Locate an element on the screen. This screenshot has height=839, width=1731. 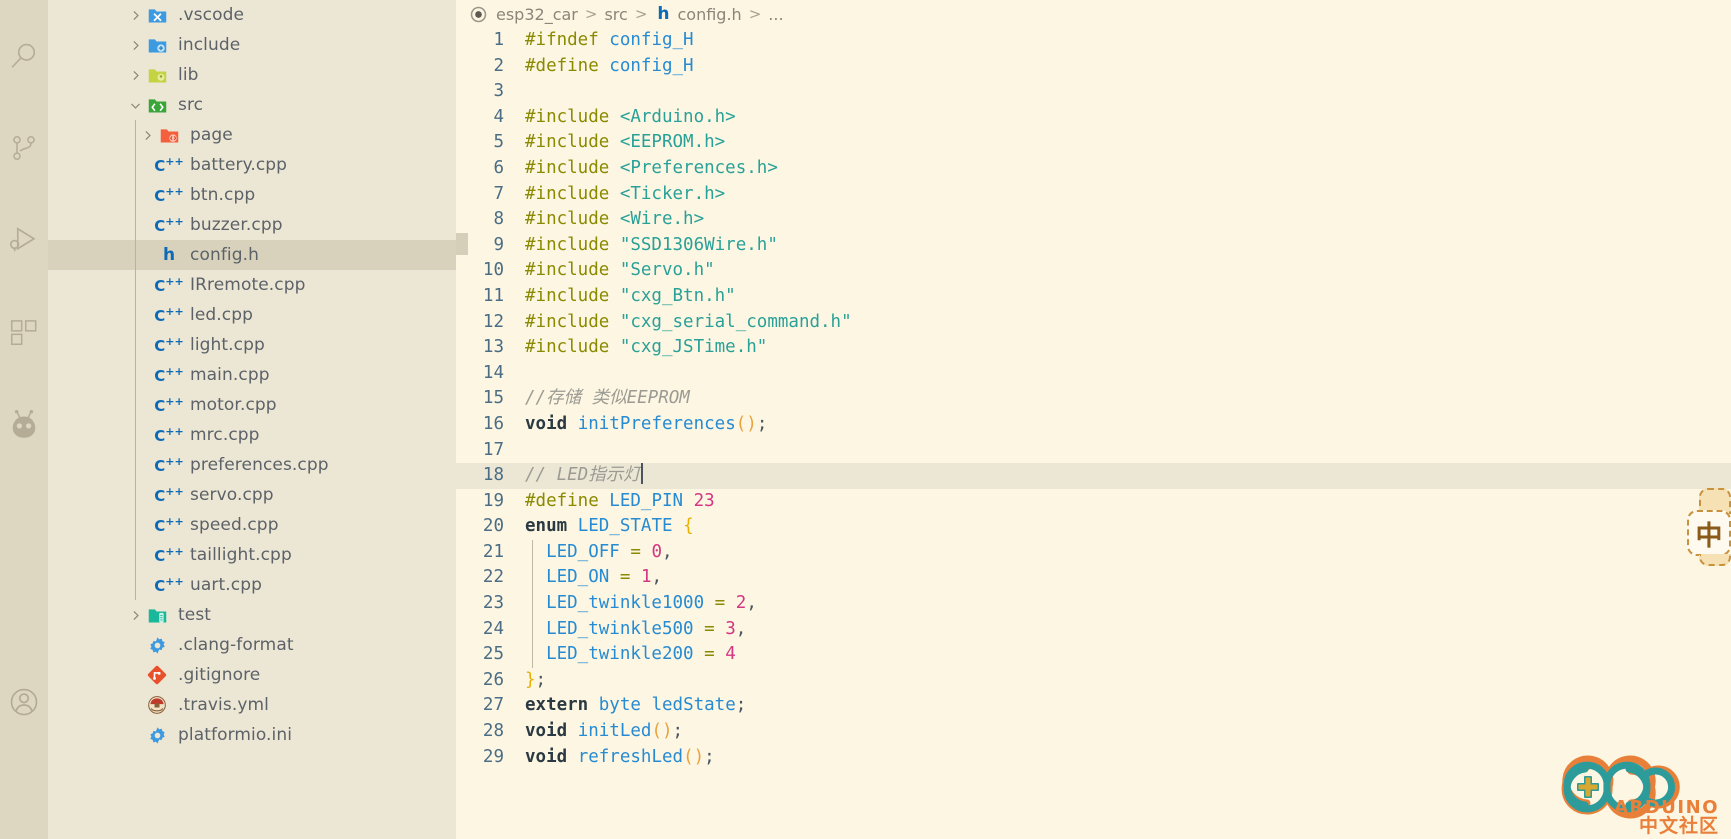
tree-item-label: .vscode is located at coordinates (211, 15).